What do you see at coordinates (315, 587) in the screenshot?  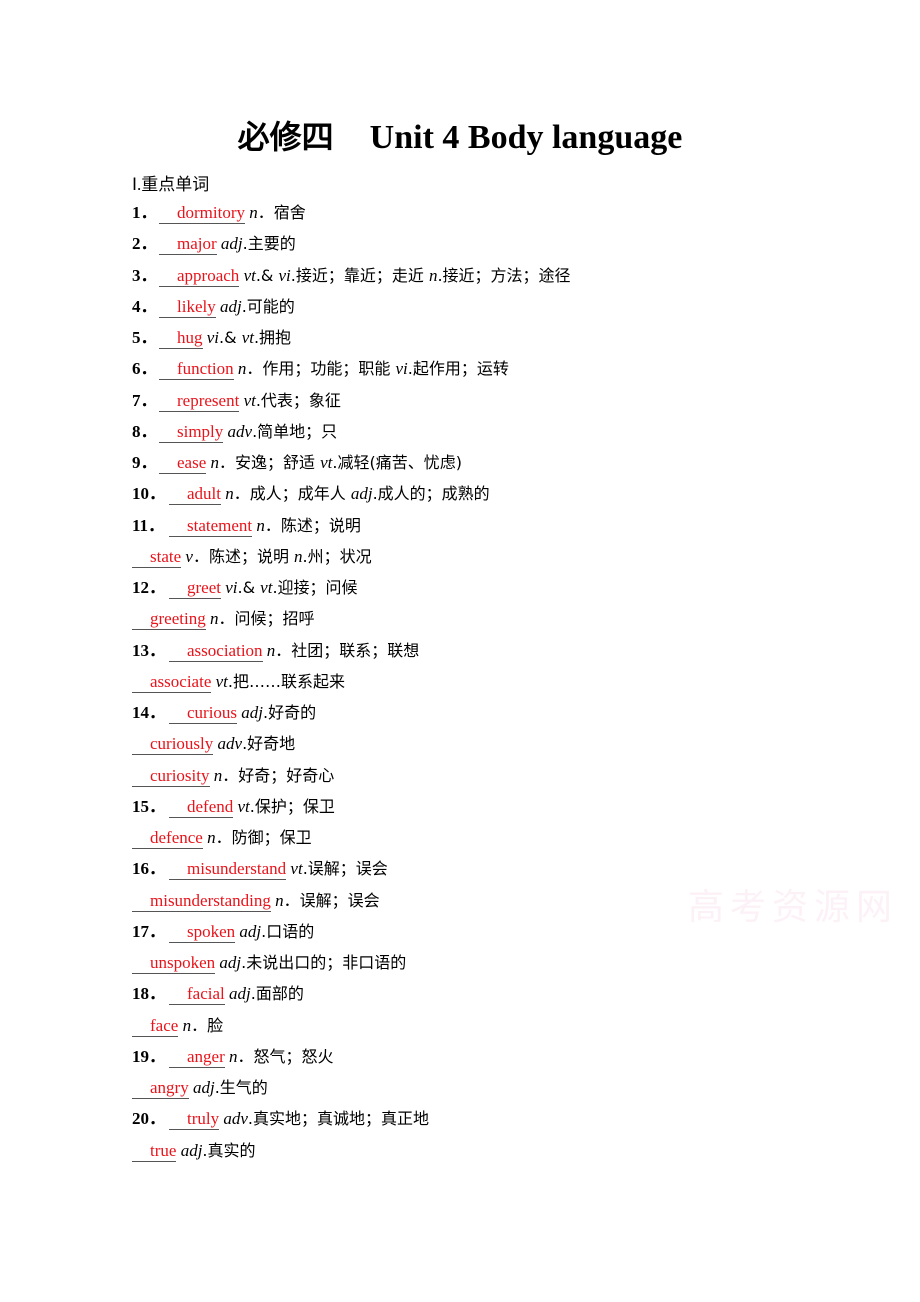 I see `definition-text: .迎接；问候` at bounding box center [315, 587].